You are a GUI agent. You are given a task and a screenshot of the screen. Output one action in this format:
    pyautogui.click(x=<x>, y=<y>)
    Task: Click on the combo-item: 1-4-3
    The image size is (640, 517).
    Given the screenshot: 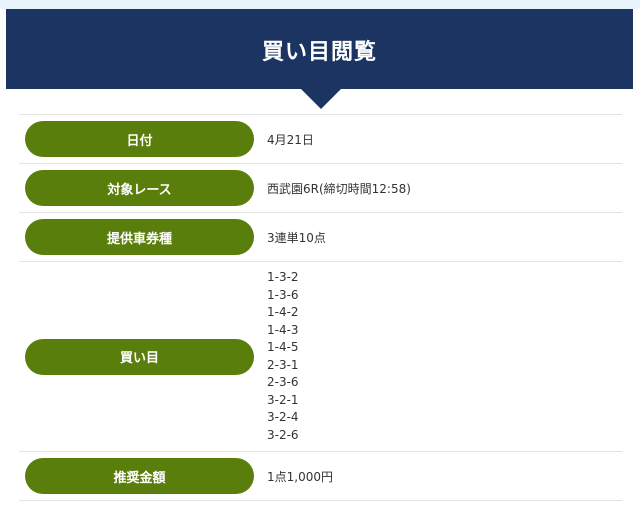 What is the action you would take?
    pyautogui.click(x=283, y=329)
    